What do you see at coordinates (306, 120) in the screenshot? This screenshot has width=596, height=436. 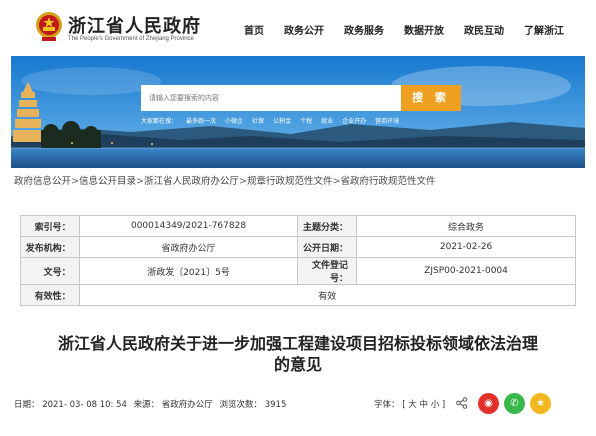 I see `hot-word: 个税` at bounding box center [306, 120].